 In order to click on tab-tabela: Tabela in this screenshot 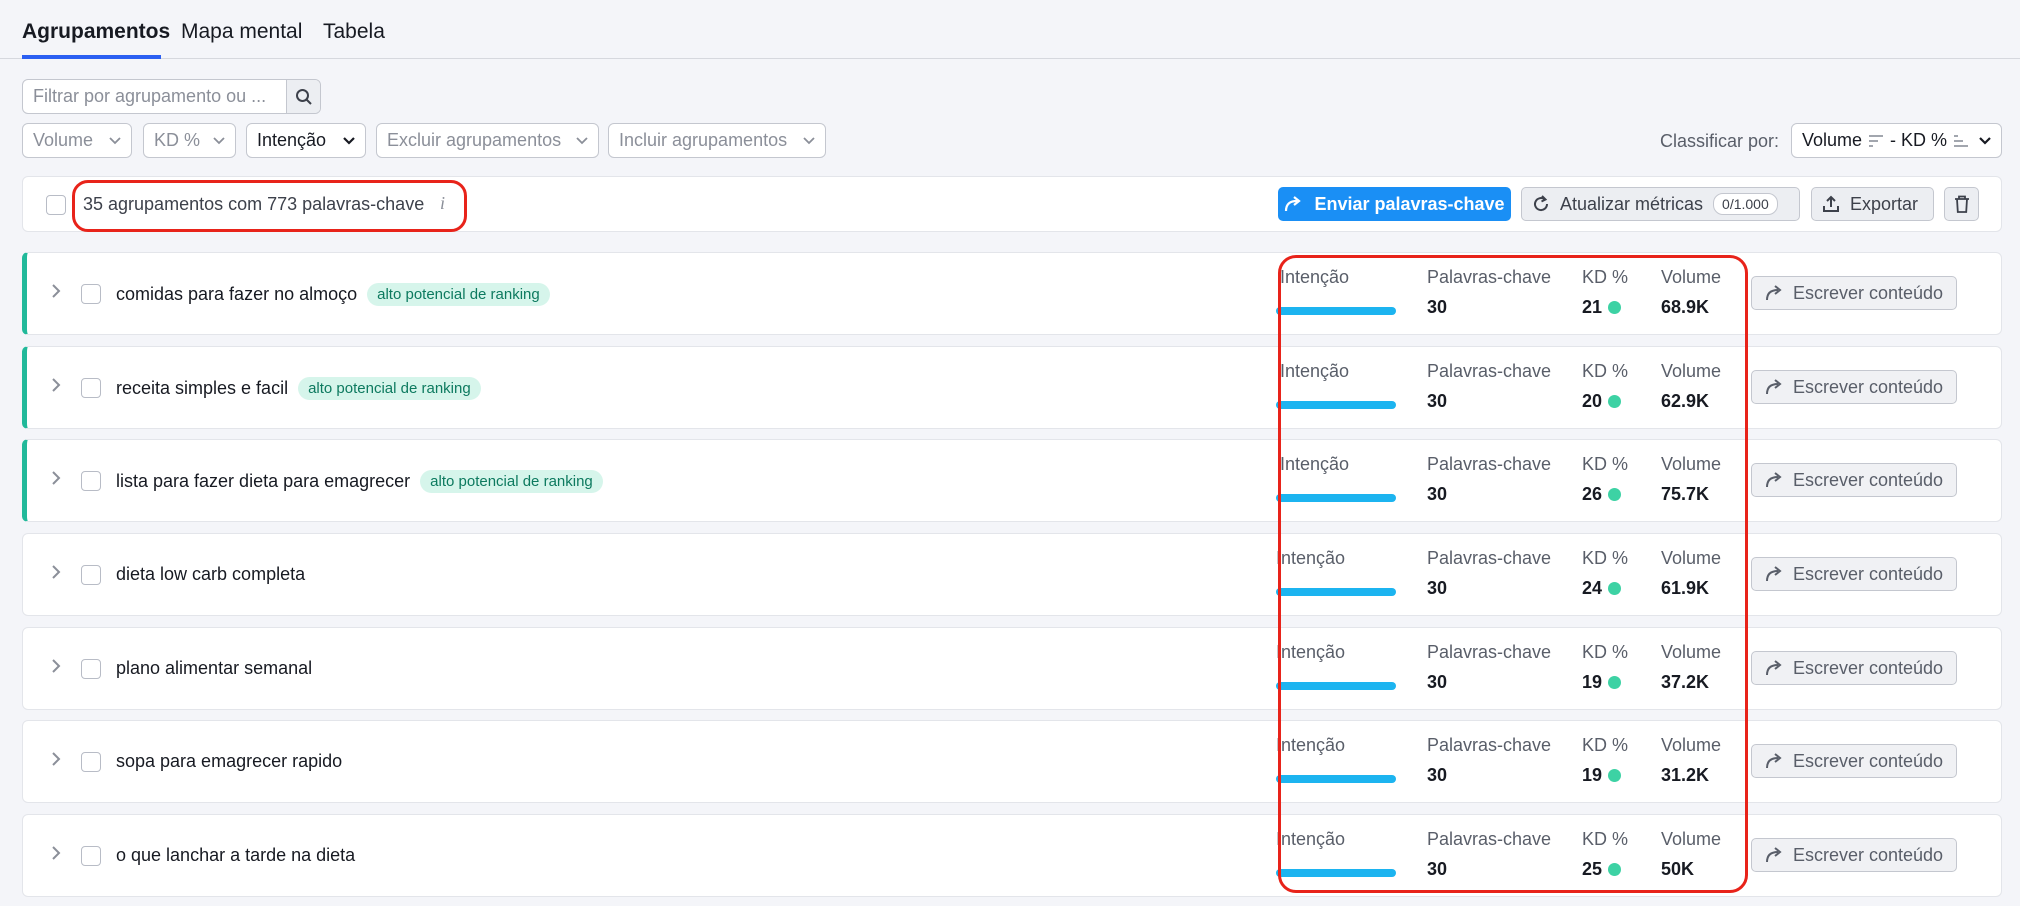, I will do `click(354, 32)`.